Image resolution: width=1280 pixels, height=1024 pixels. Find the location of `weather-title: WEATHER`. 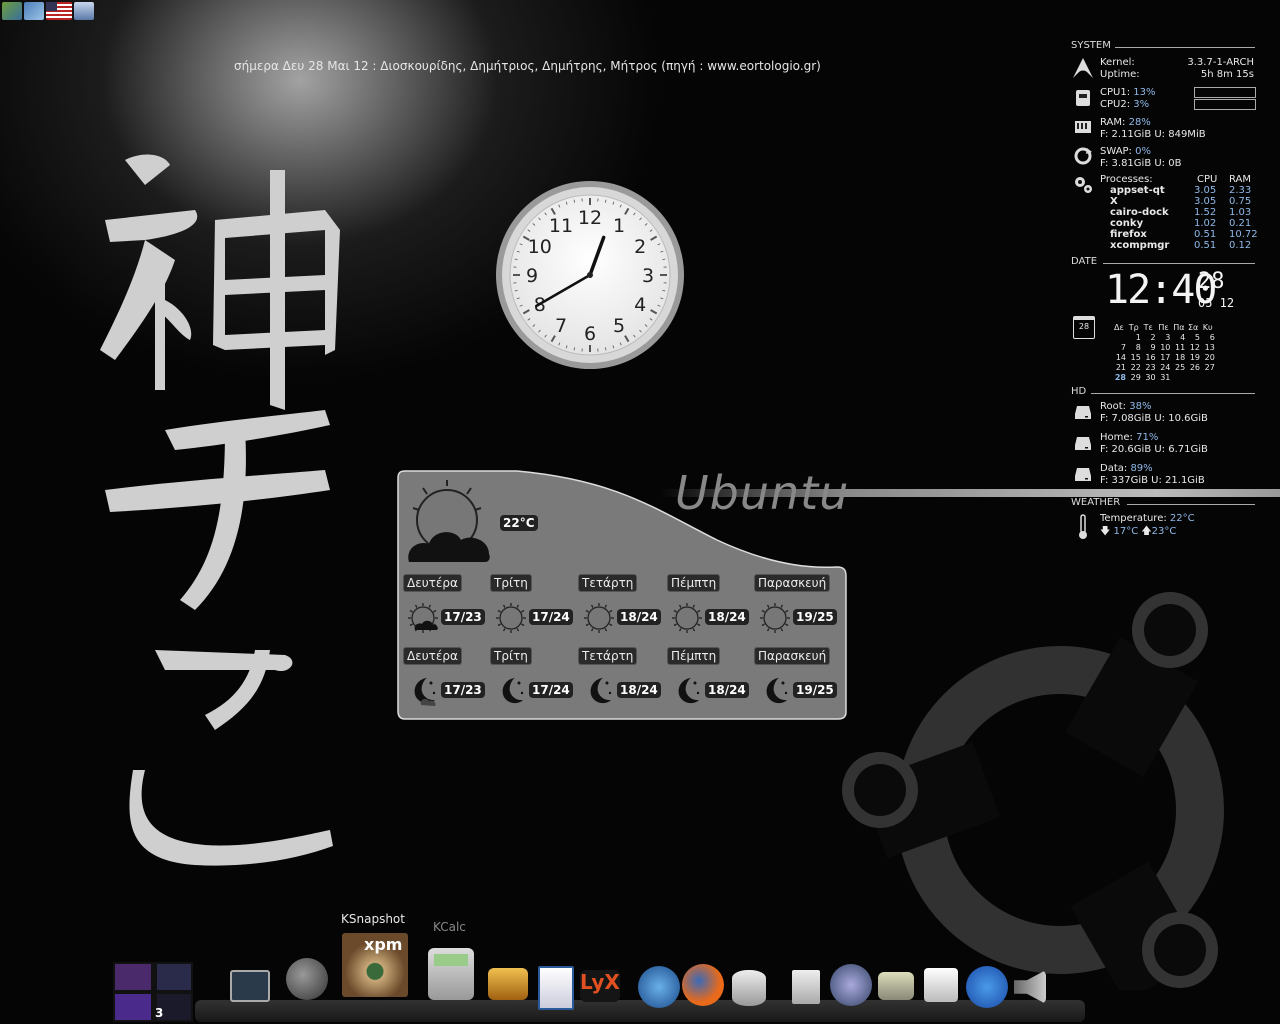

weather-title: WEATHER is located at coordinates (1096, 502).